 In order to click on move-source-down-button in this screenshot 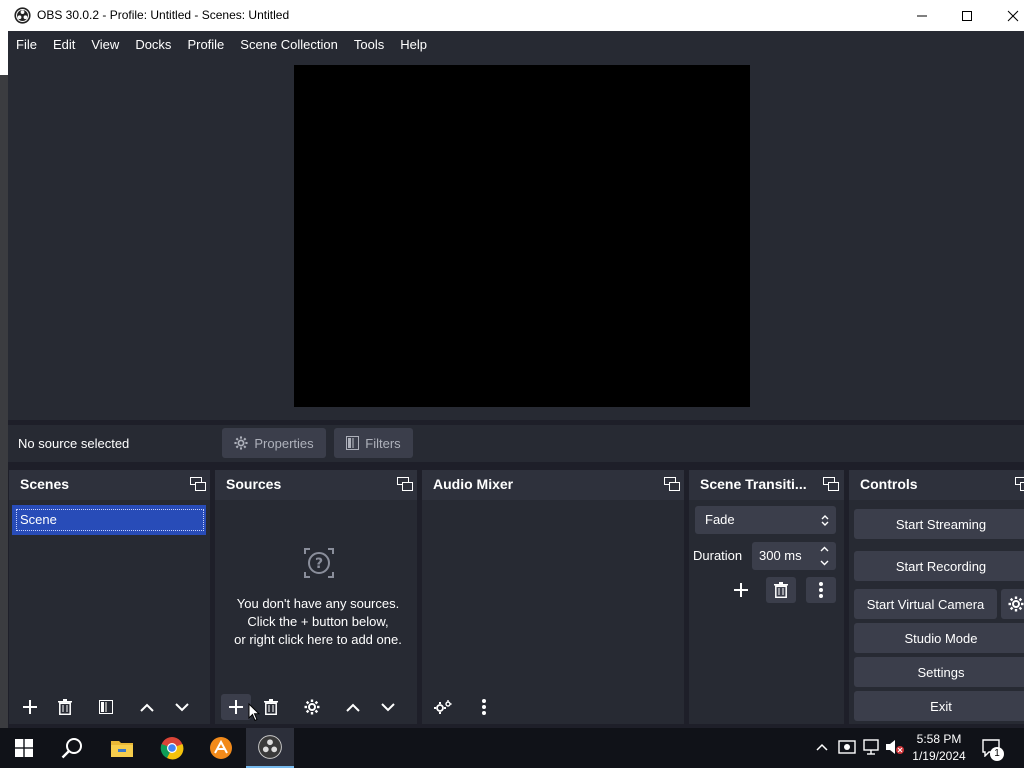, I will do `click(388, 707)`.